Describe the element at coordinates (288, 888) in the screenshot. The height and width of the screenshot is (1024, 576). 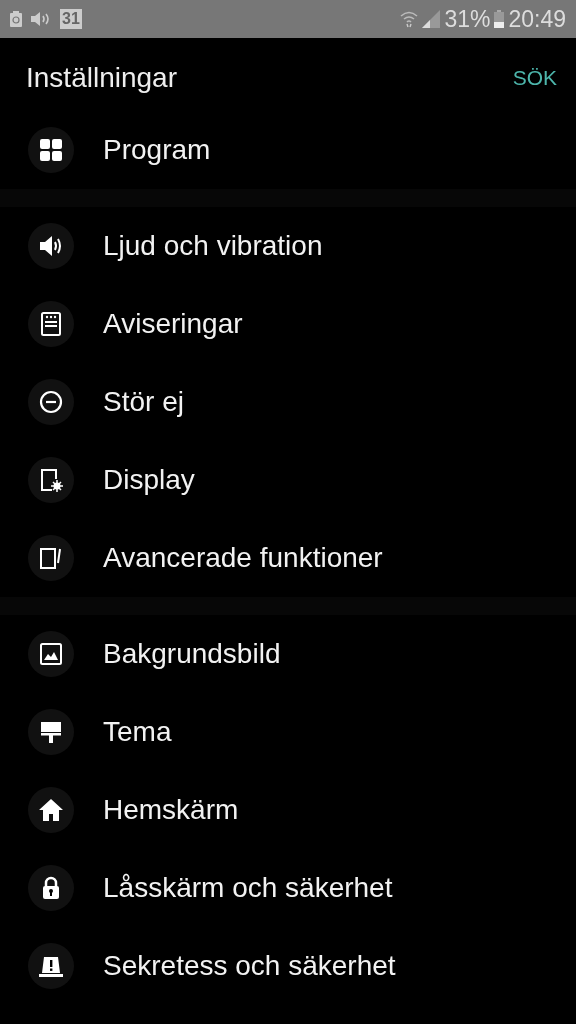
I see `settings-item: Låsskärm och säkerhet` at that location.